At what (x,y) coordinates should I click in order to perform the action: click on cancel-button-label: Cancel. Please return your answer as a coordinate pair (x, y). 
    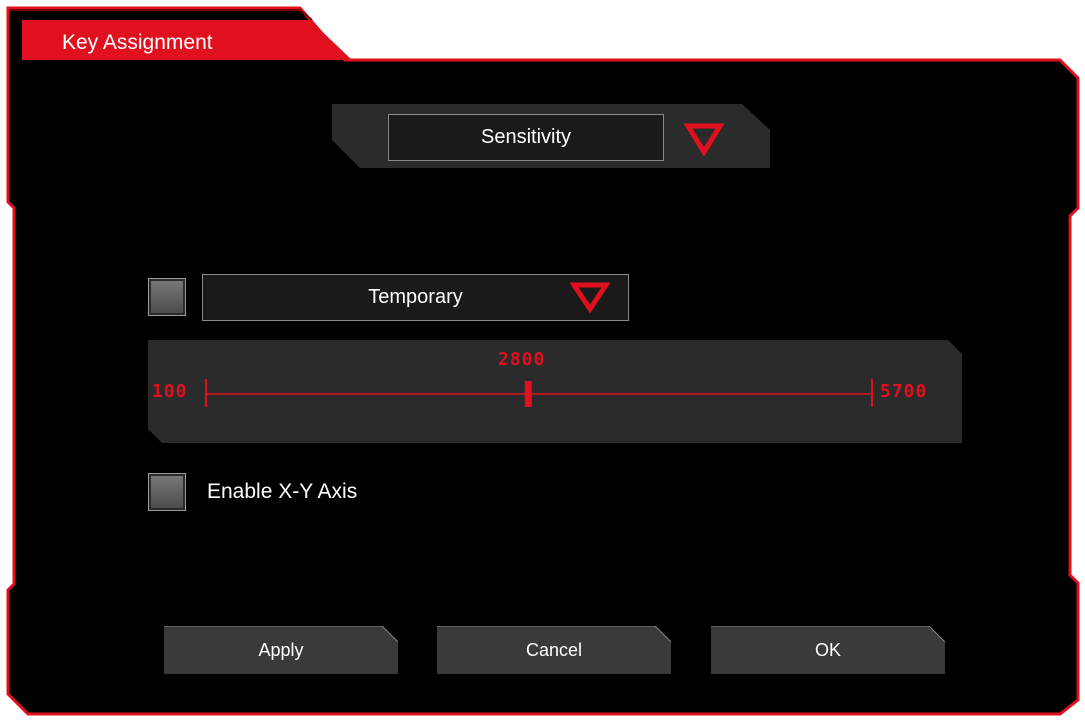
    Looking at the image, I should click on (554, 649).